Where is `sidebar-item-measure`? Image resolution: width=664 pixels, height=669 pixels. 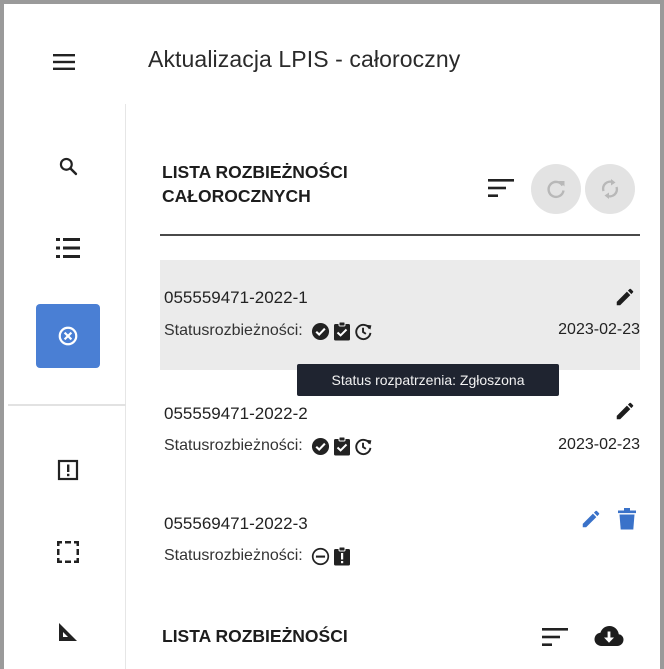 sidebar-item-measure is located at coordinates (68, 632).